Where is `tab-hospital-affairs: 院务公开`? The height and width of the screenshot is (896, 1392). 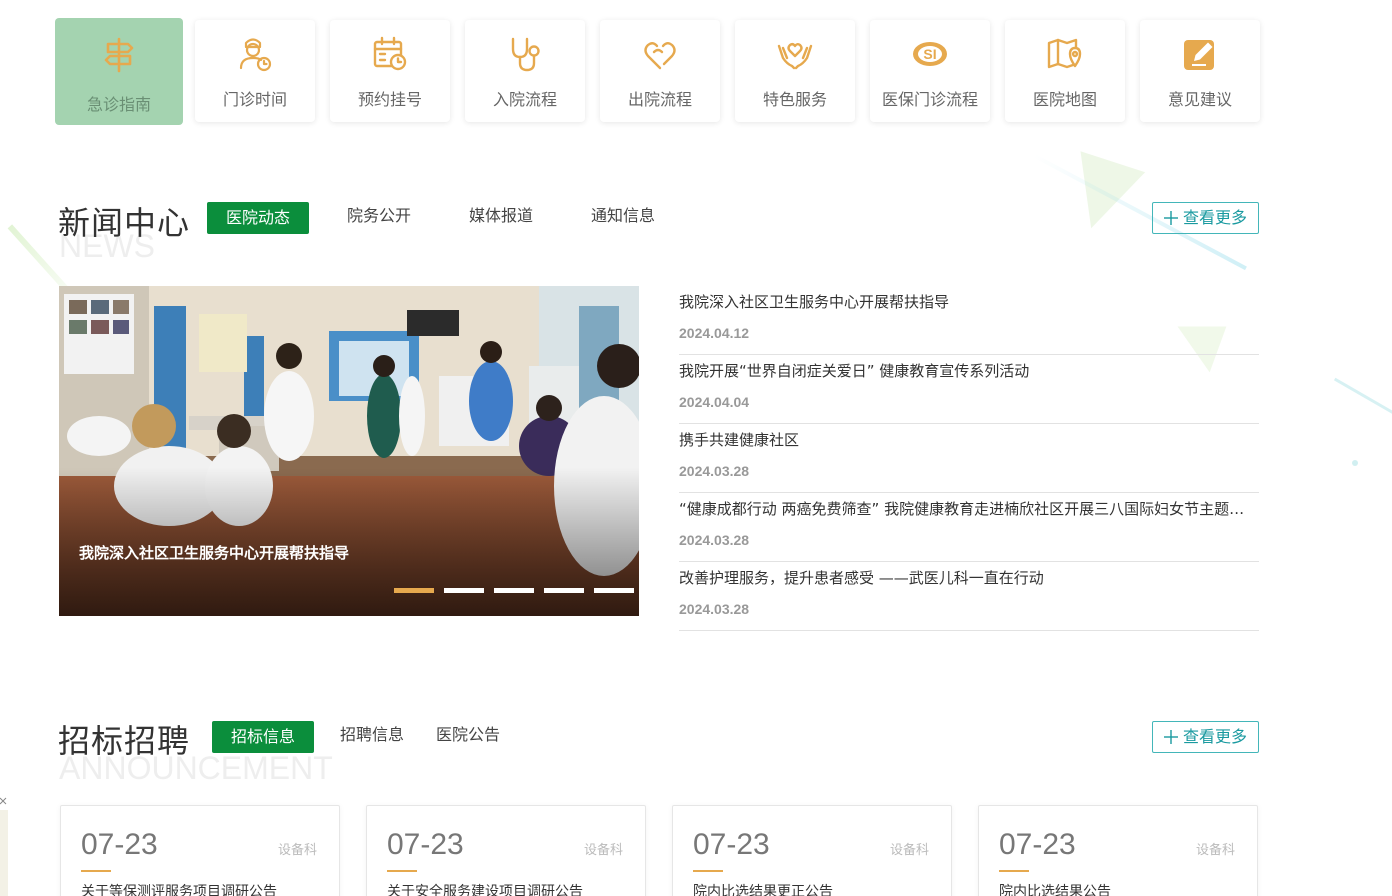
tab-hospital-affairs: 院务公开 is located at coordinates (379, 216).